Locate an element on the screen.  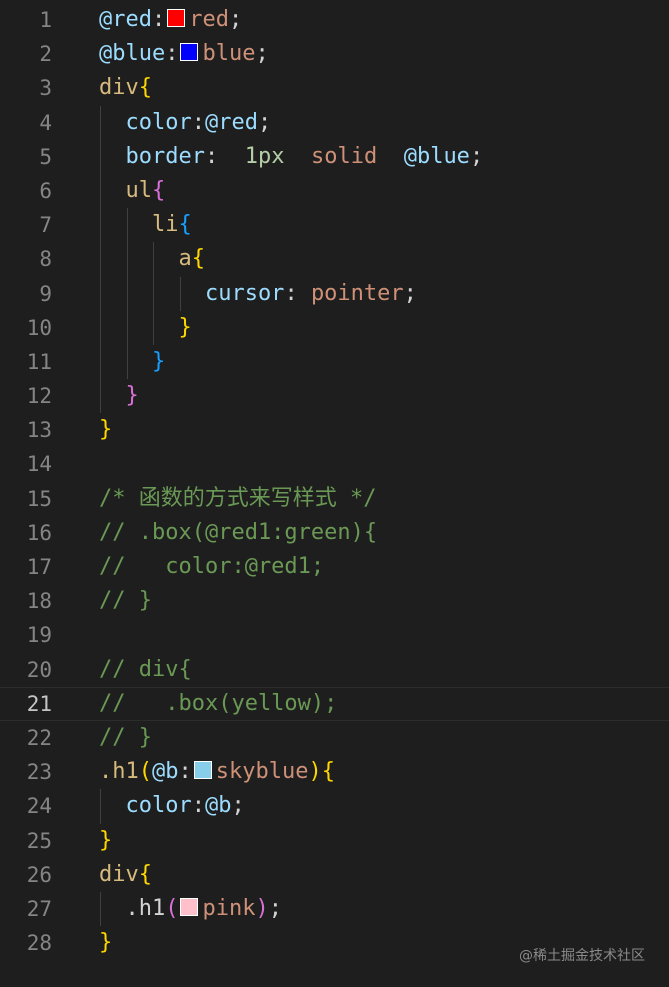
code-text: border: 1px solid @blue; is located at coordinates (291, 157).